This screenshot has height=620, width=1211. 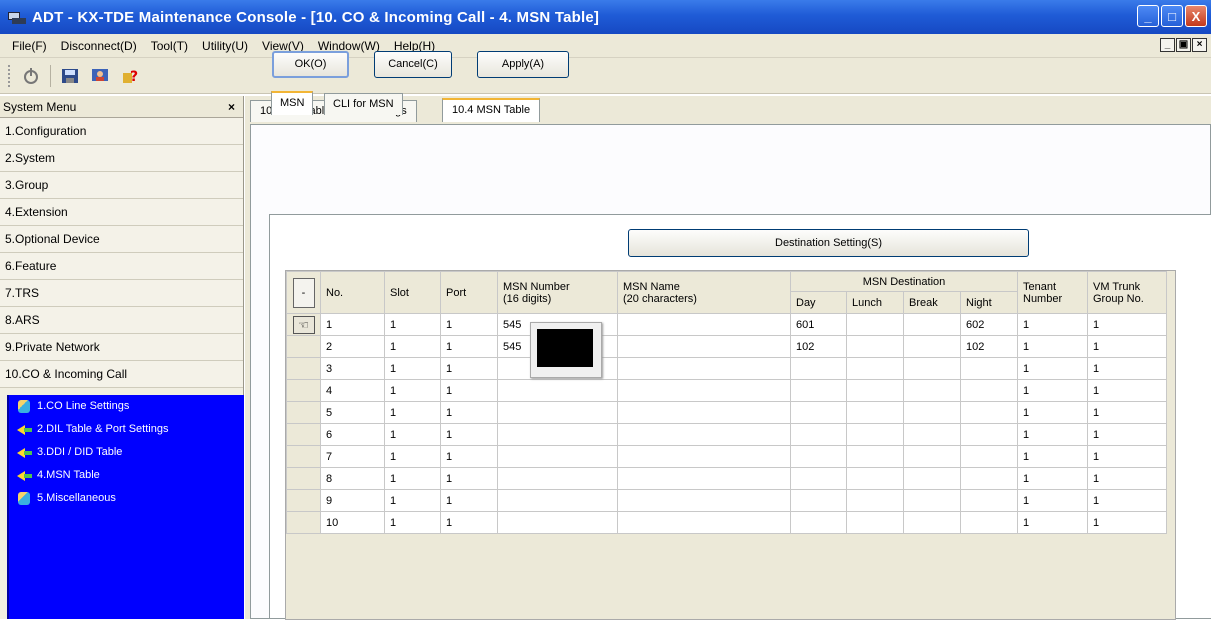 I want to click on cell-night: 602, so click(x=989, y=324).